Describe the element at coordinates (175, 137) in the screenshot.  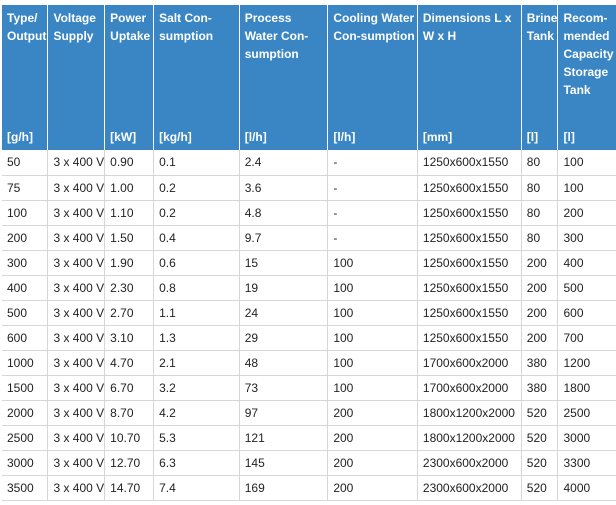
I see `column-header-unit: [kg/h]` at that location.